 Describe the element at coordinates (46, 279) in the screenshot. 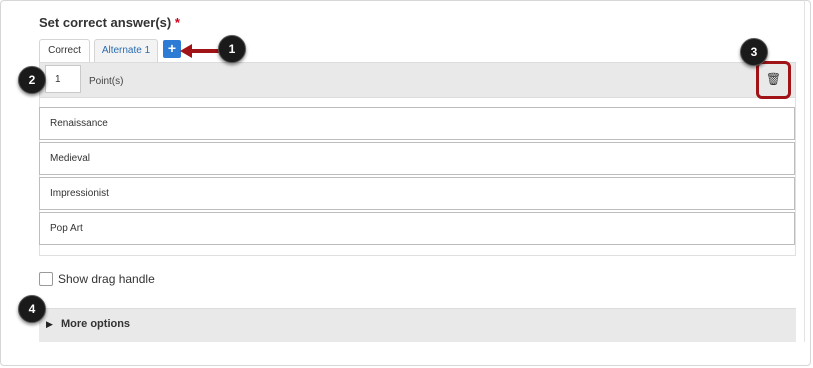

I see `drag-handle-checkbox` at that location.